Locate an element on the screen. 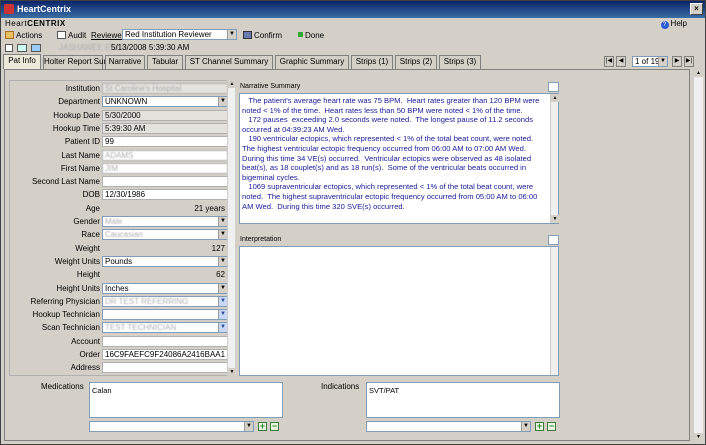 The width and height of the screenshot is (706, 445). narrative-scrollbar: ▲ ▼ is located at coordinates (554, 158).